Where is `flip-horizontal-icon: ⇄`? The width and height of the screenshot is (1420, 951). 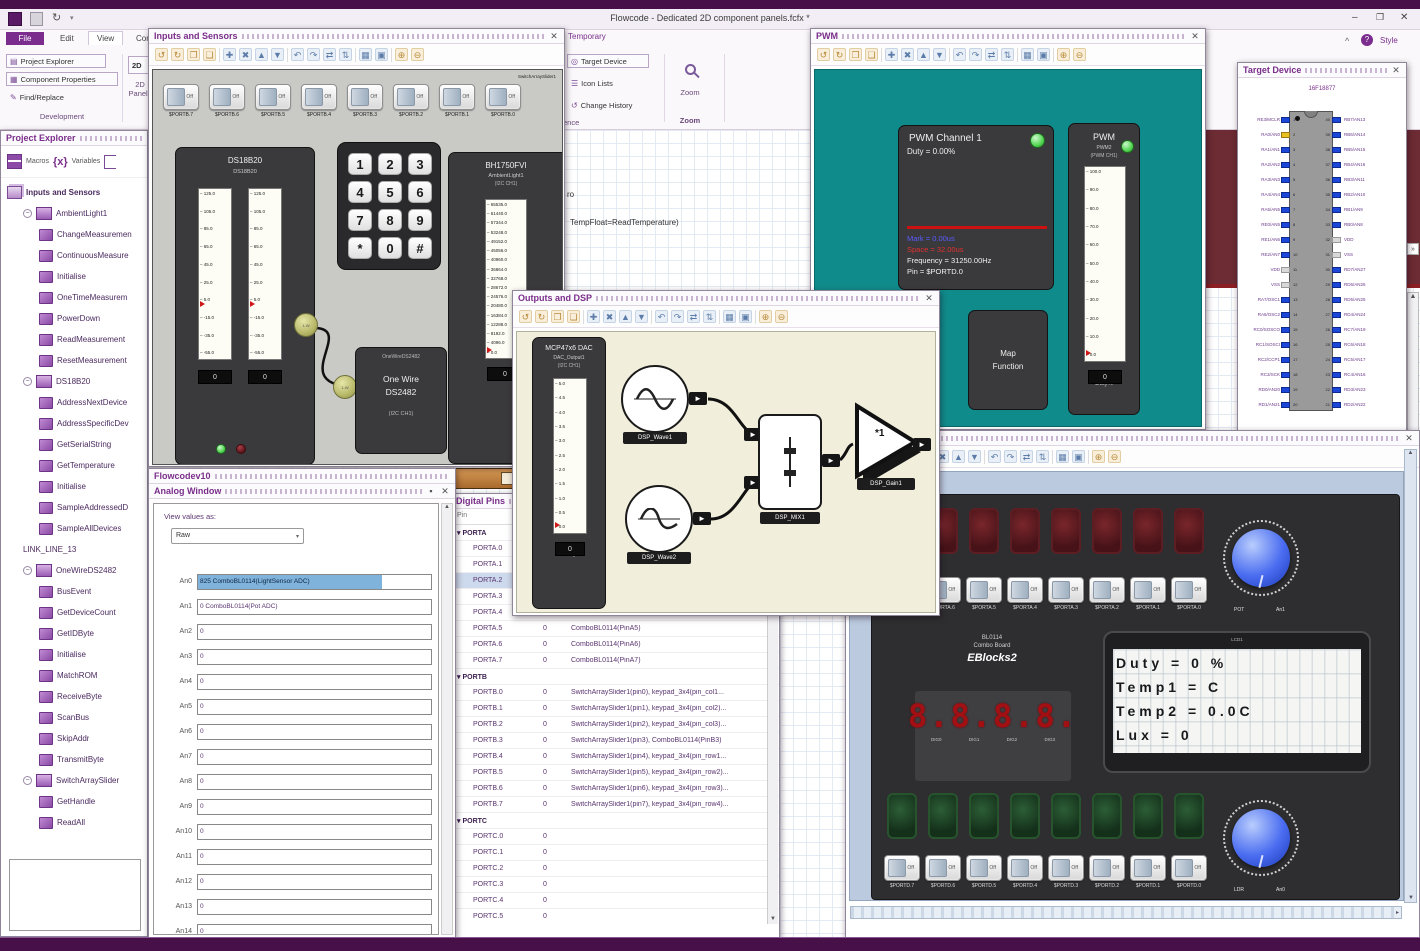
flip-horizontal-icon: ⇄ is located at coordinates (329, 54).